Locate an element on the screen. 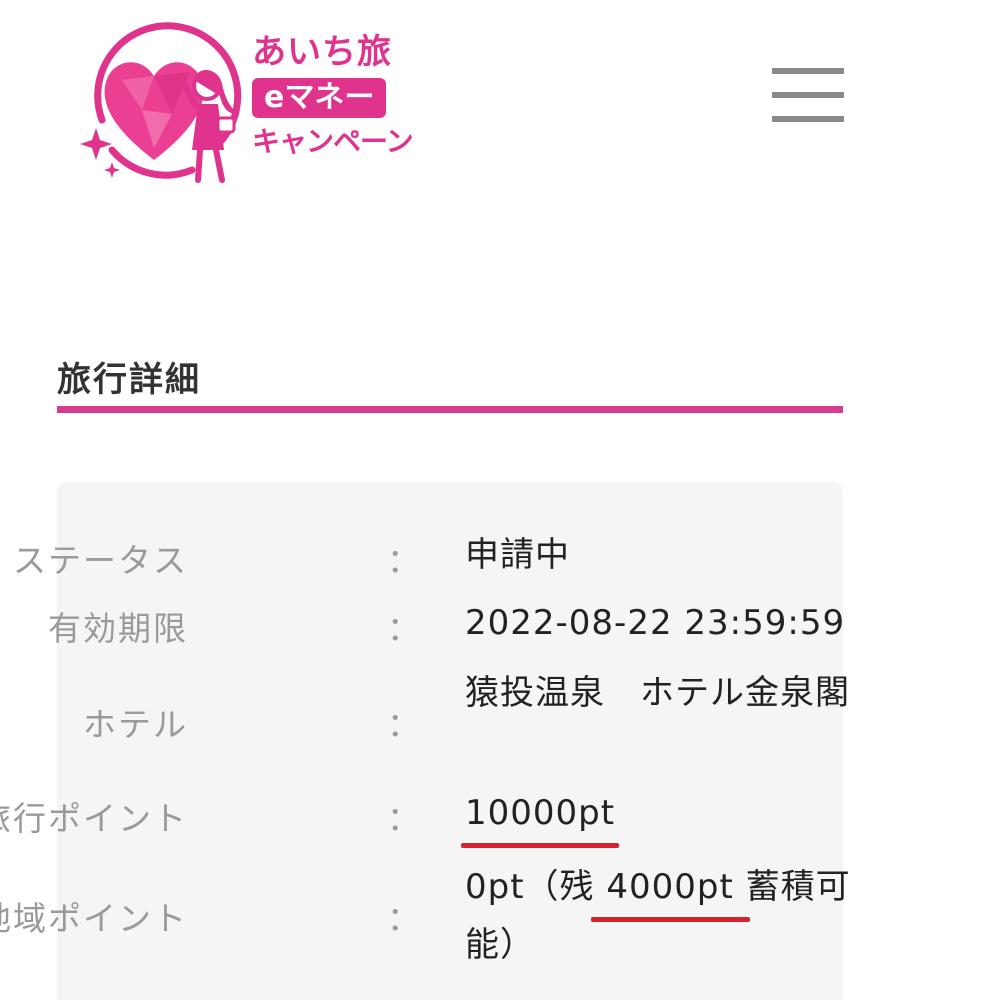  status-colon: ： is located at coordinates (403, 560).